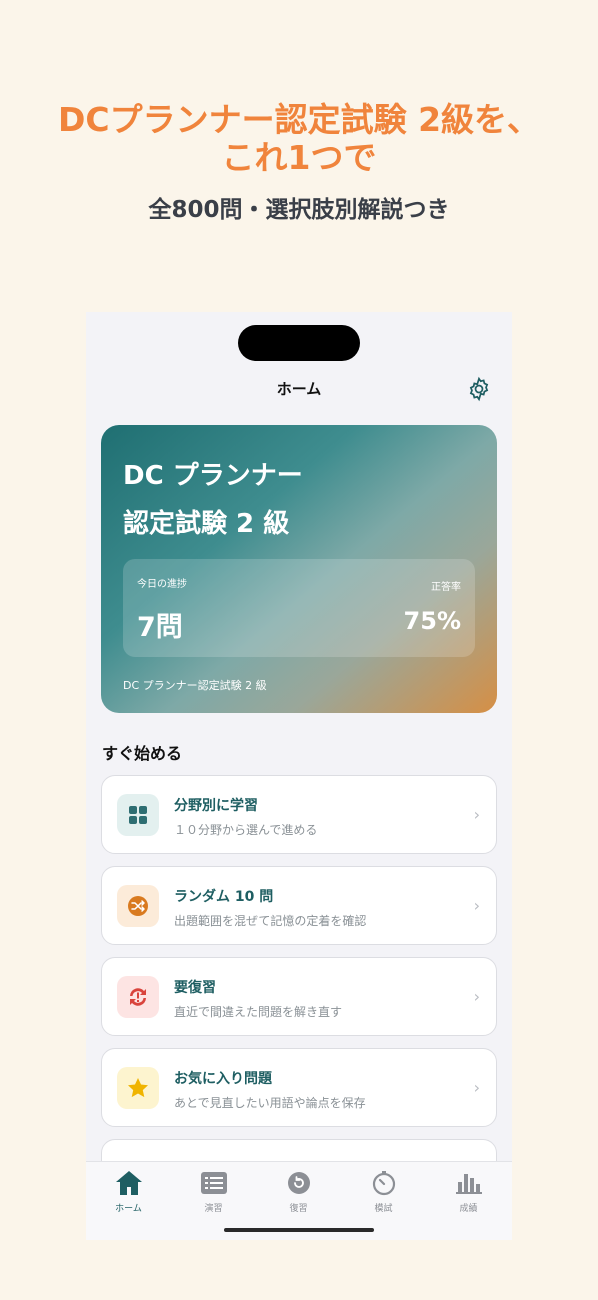 The height and width of the screenshot is (1300, 598). I want to click on gear-icon, so click(479, 389).